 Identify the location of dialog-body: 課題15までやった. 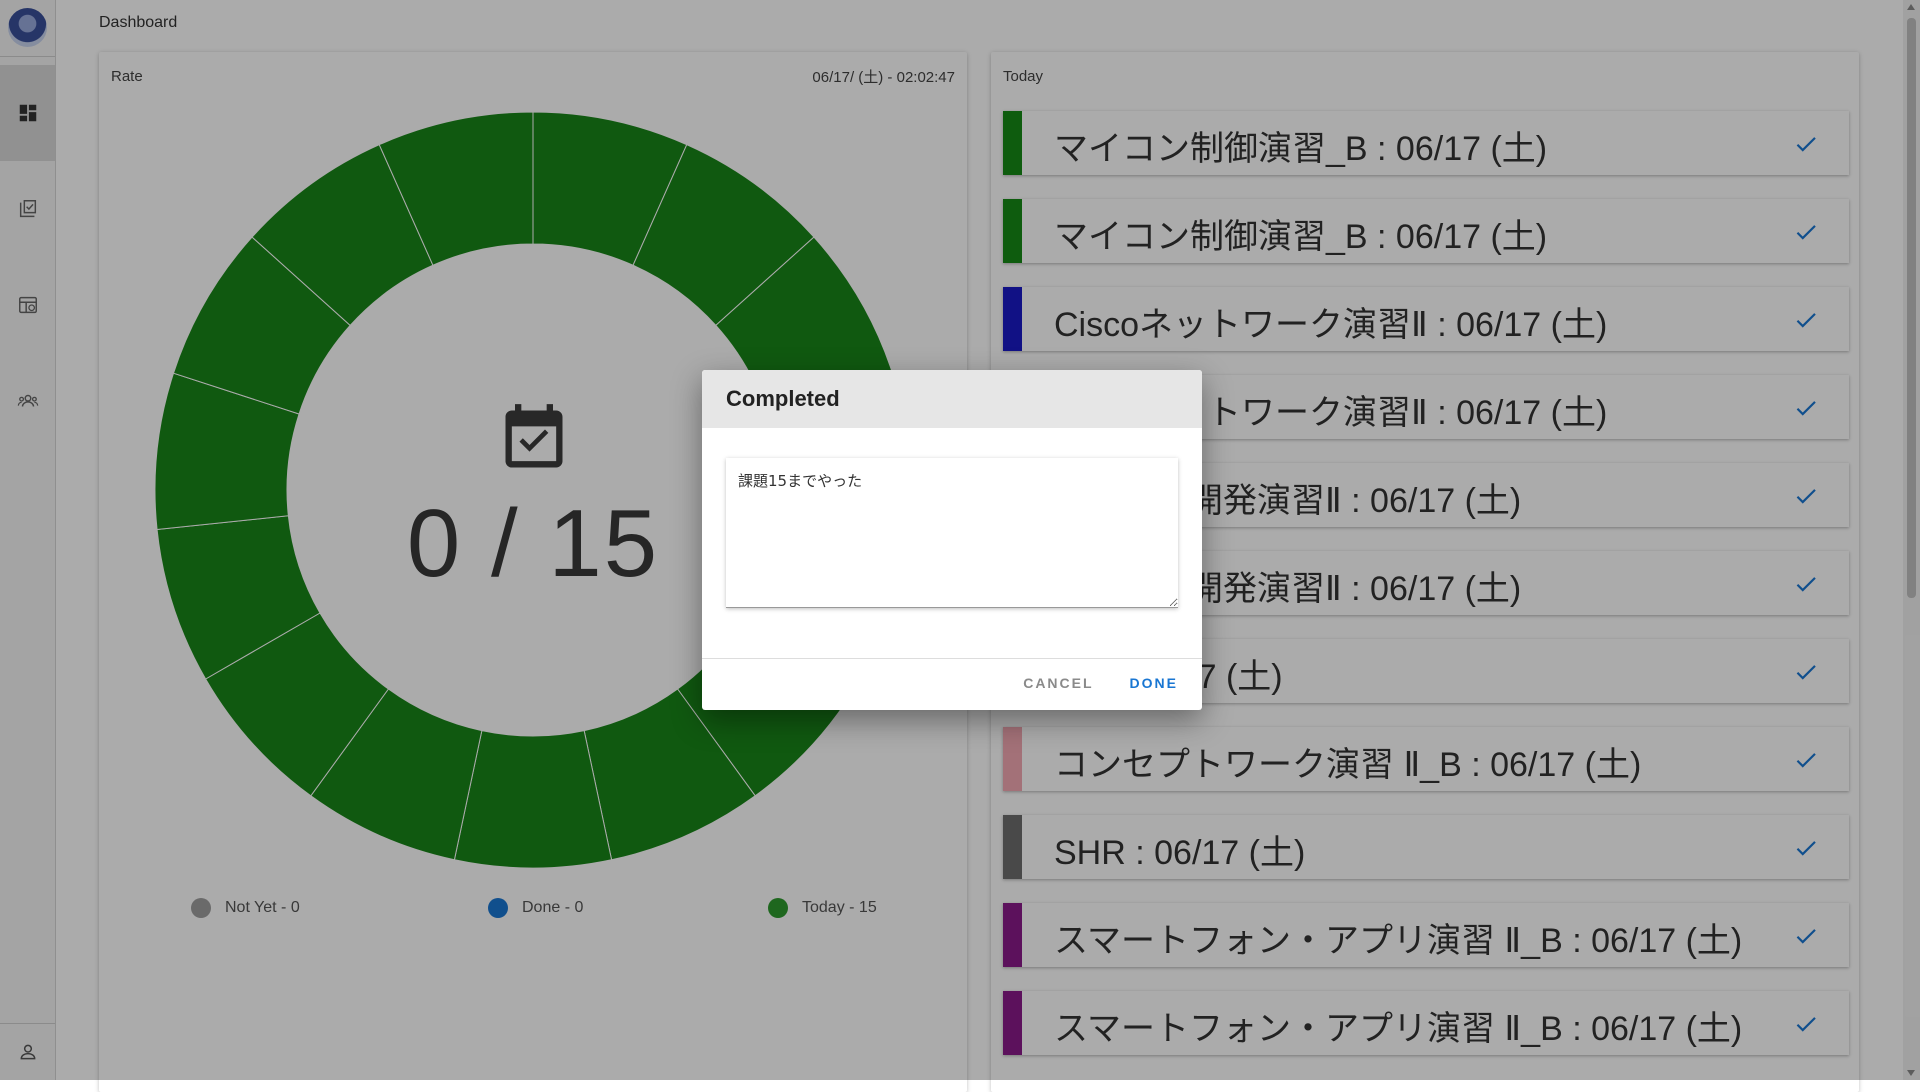
(952, 533).